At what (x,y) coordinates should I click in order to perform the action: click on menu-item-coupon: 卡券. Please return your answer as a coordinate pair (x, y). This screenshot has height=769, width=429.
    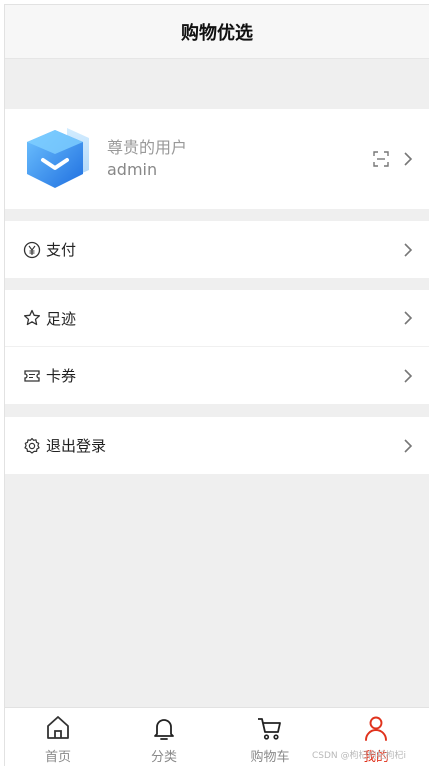
    Looking at the image, I should click on (217, 375).